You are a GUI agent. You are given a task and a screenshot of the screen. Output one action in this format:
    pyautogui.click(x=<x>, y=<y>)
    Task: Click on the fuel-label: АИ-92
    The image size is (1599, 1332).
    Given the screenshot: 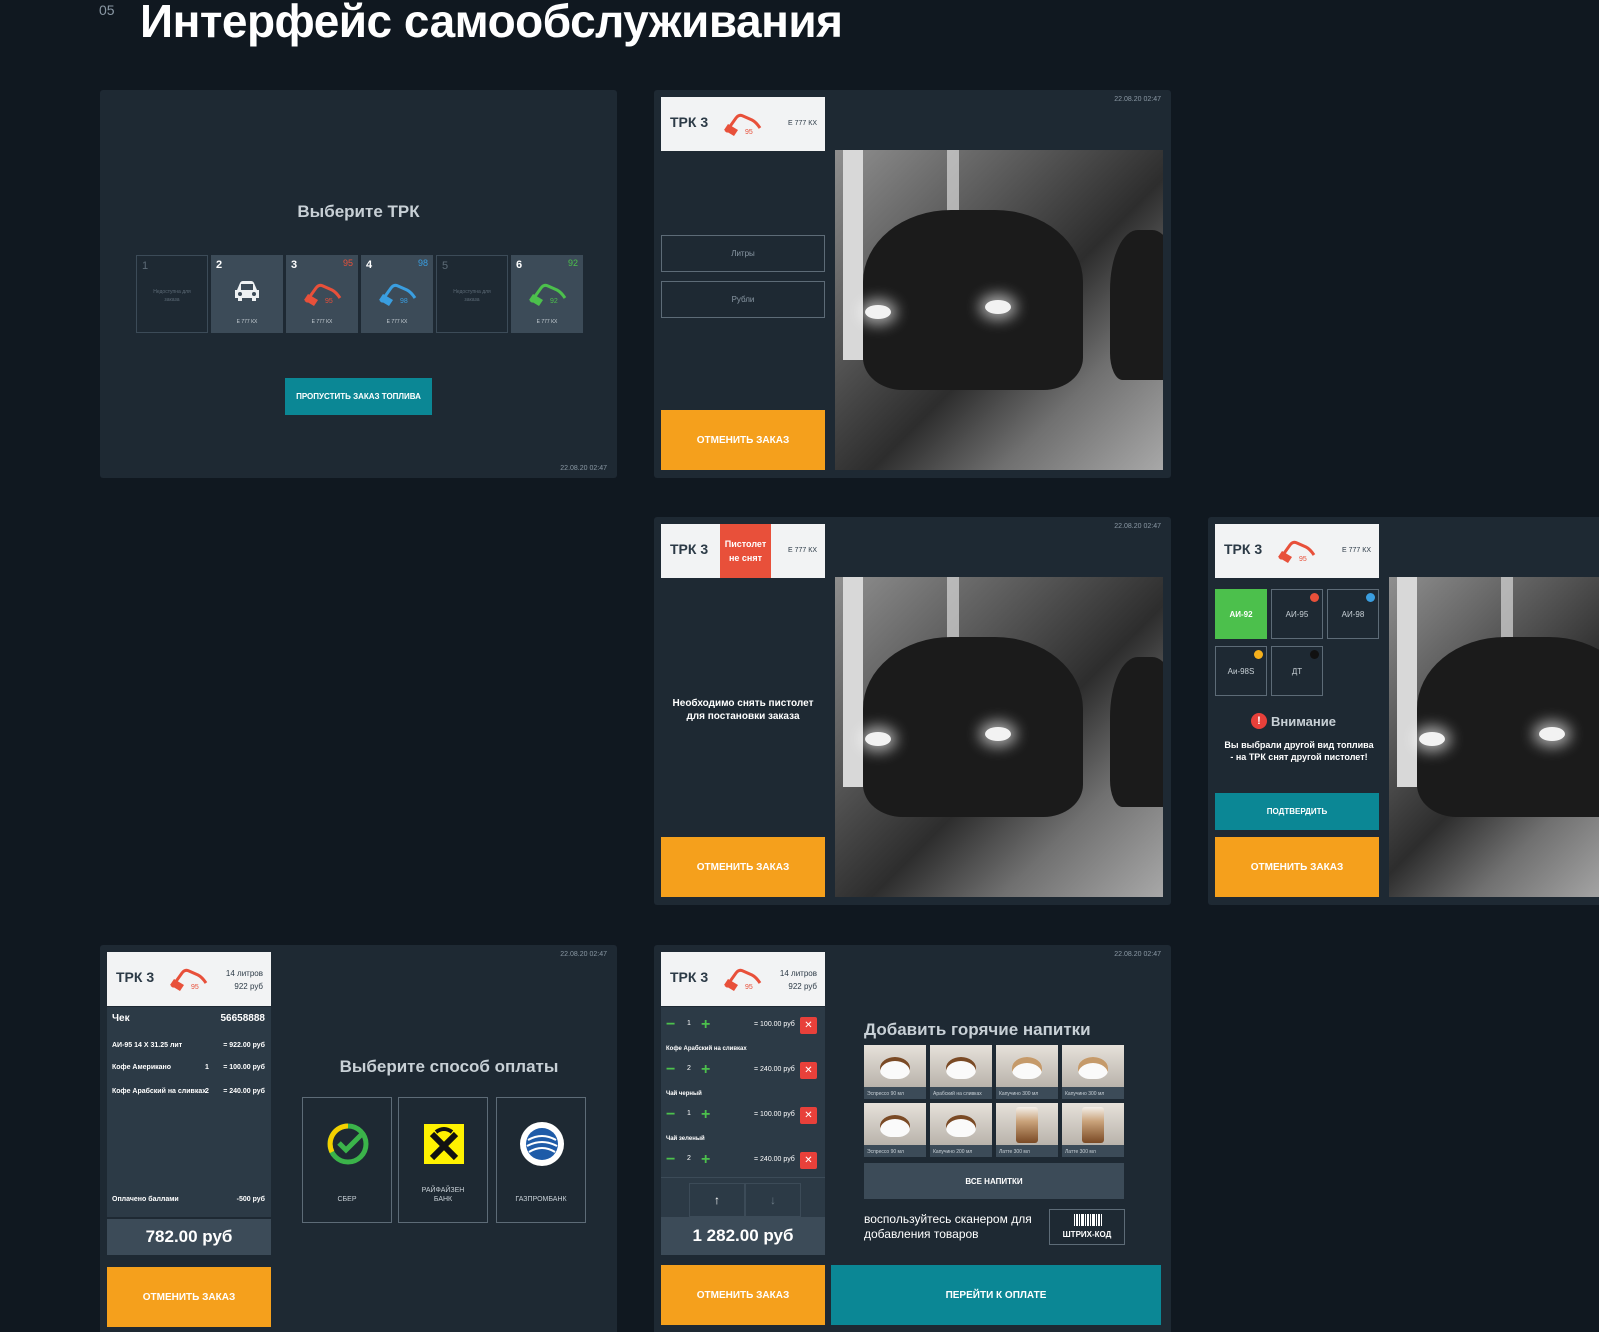 What is the action you would take?
    pyautogui.click(x=1241, y=614)
    